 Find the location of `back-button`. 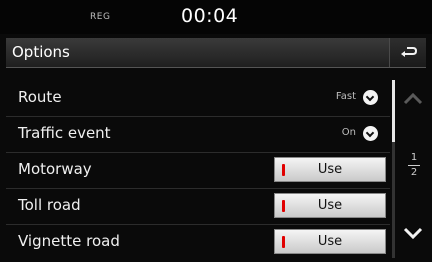

back-button is located at coordinates (407, 52).